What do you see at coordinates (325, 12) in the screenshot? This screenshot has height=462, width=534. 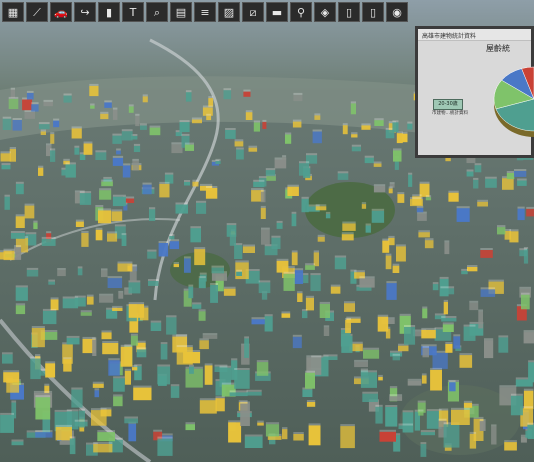 I see `cube-icon: ◈` at bounding box center [325, 12].